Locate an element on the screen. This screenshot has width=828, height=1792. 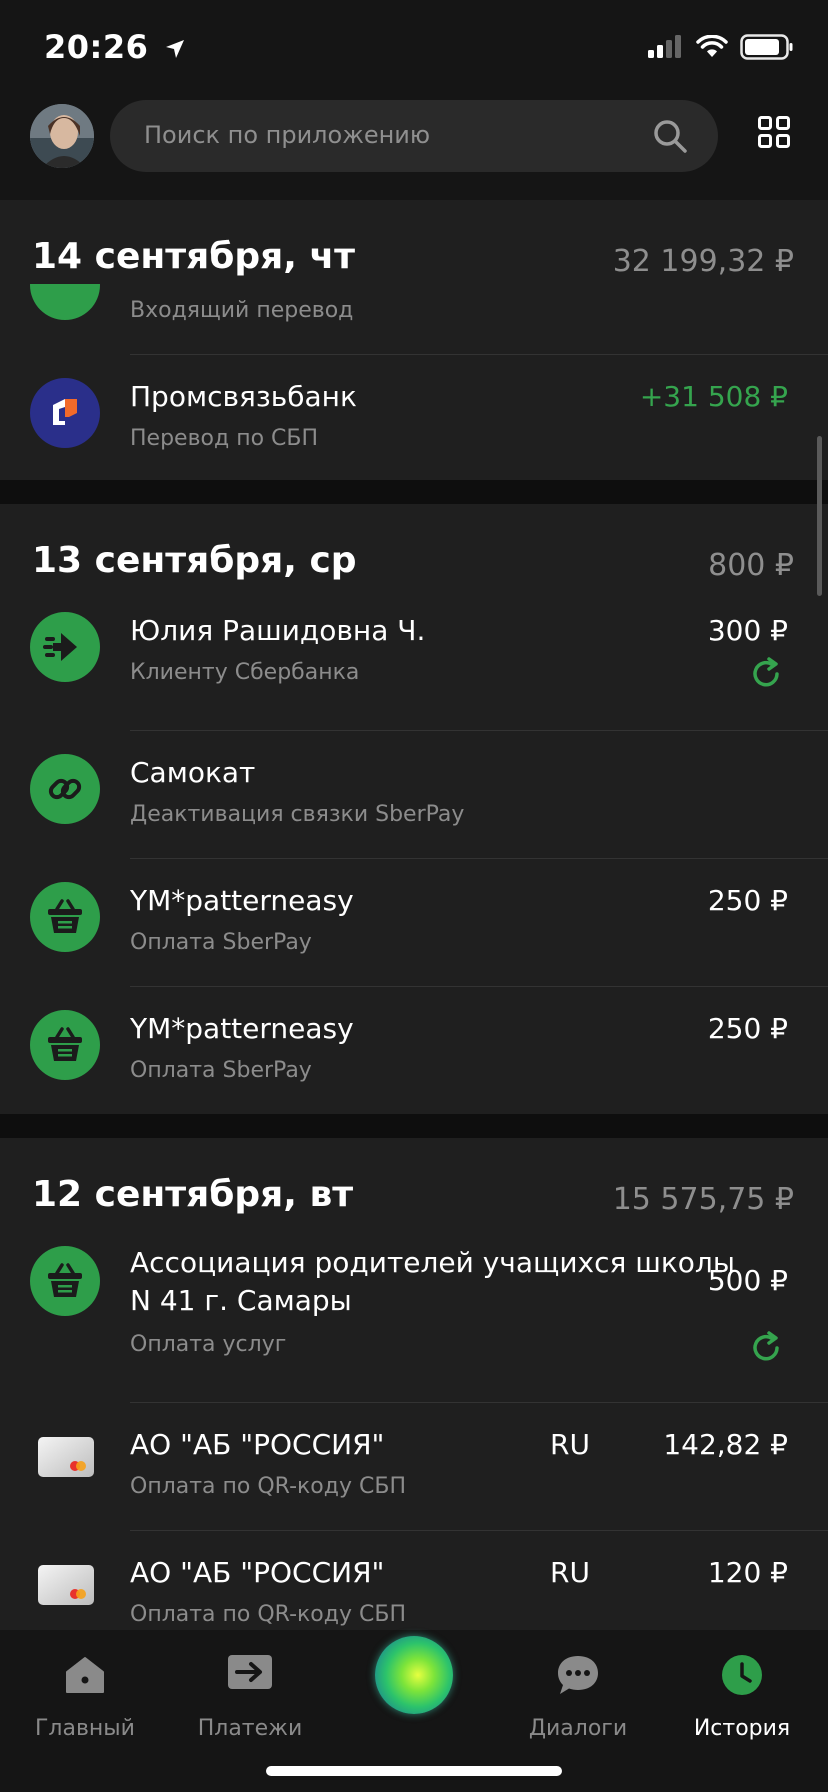
transaction-amount: +31 508 ₽ is located at coordinates (713, 396).